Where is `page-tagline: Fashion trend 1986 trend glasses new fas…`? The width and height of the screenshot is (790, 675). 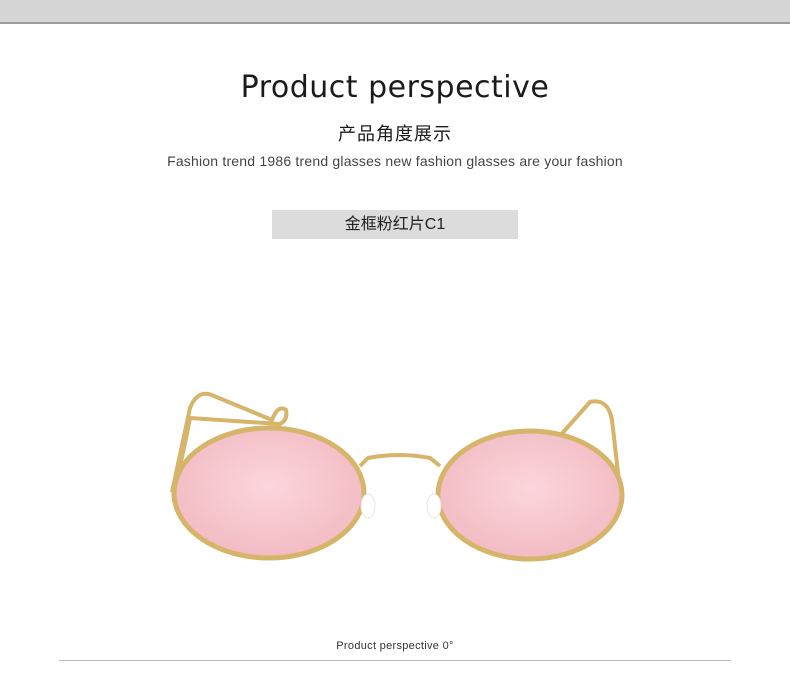 page-tagline: Fashion trend 1986 trend glasses new fas… is located at coordinates (395, 161).